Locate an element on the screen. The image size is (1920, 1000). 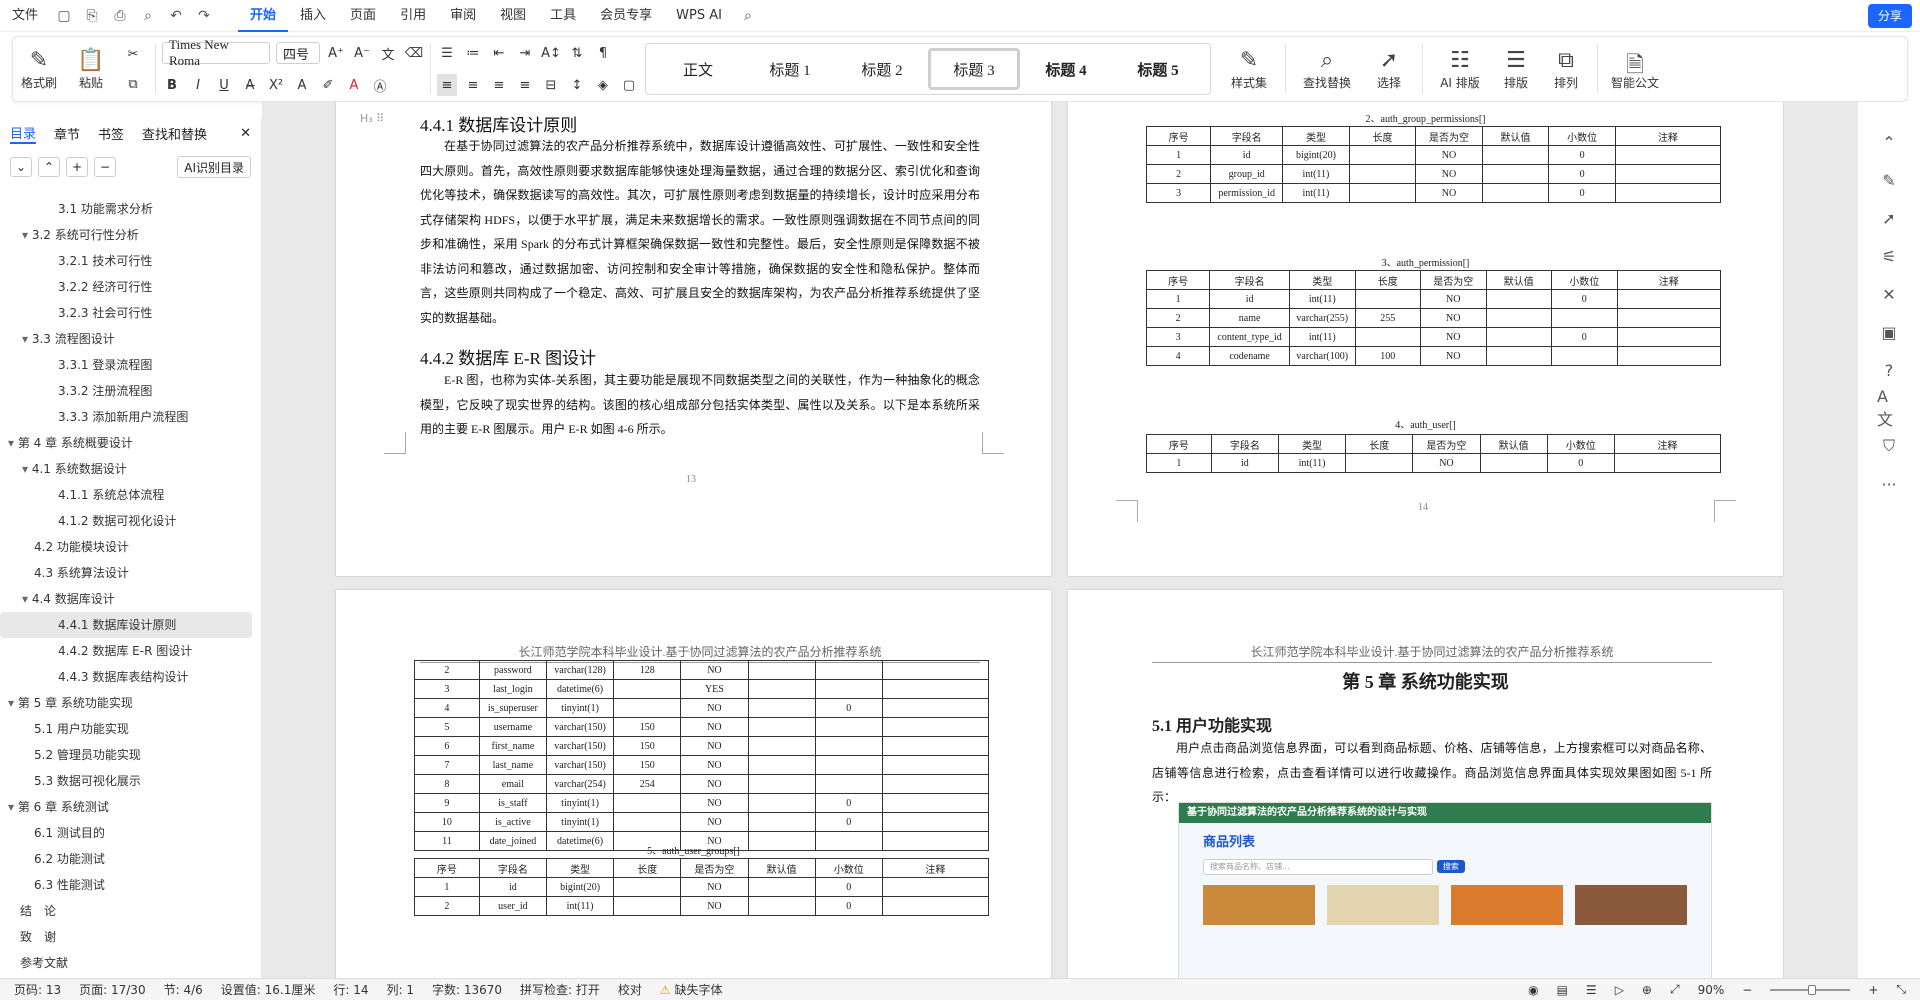
text-direction-icon: A↕ is located at coordinates (551, 53).